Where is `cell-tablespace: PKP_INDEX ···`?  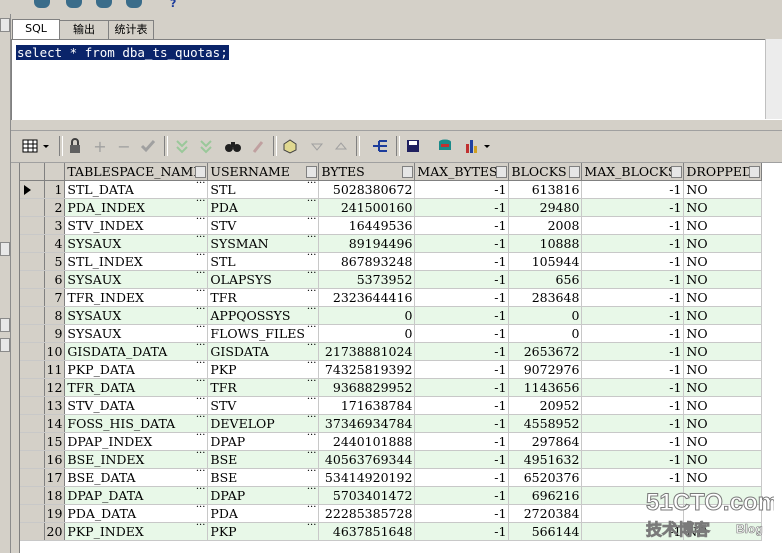
cell-tablespace: PKP_INDEX ··· is located at coordinates (136, 531).